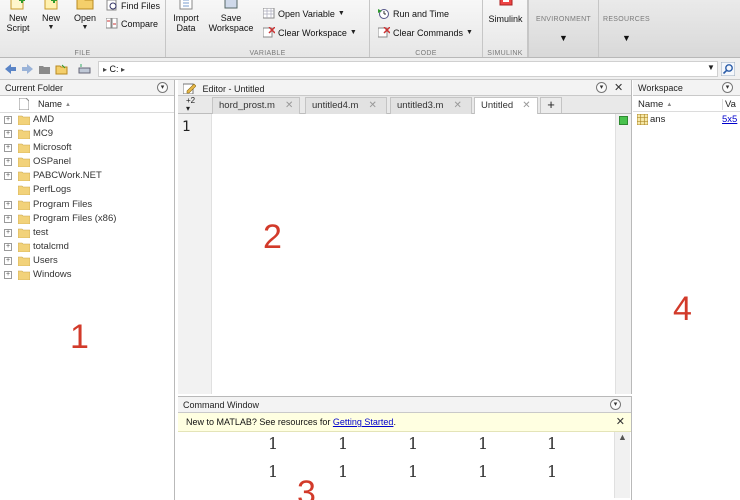 The height and width of the screenshot is (500, 740). Describe the element at coordinates (233, 89) in the screenshot. I see `editor-title: Editor - Untitled` at that location.